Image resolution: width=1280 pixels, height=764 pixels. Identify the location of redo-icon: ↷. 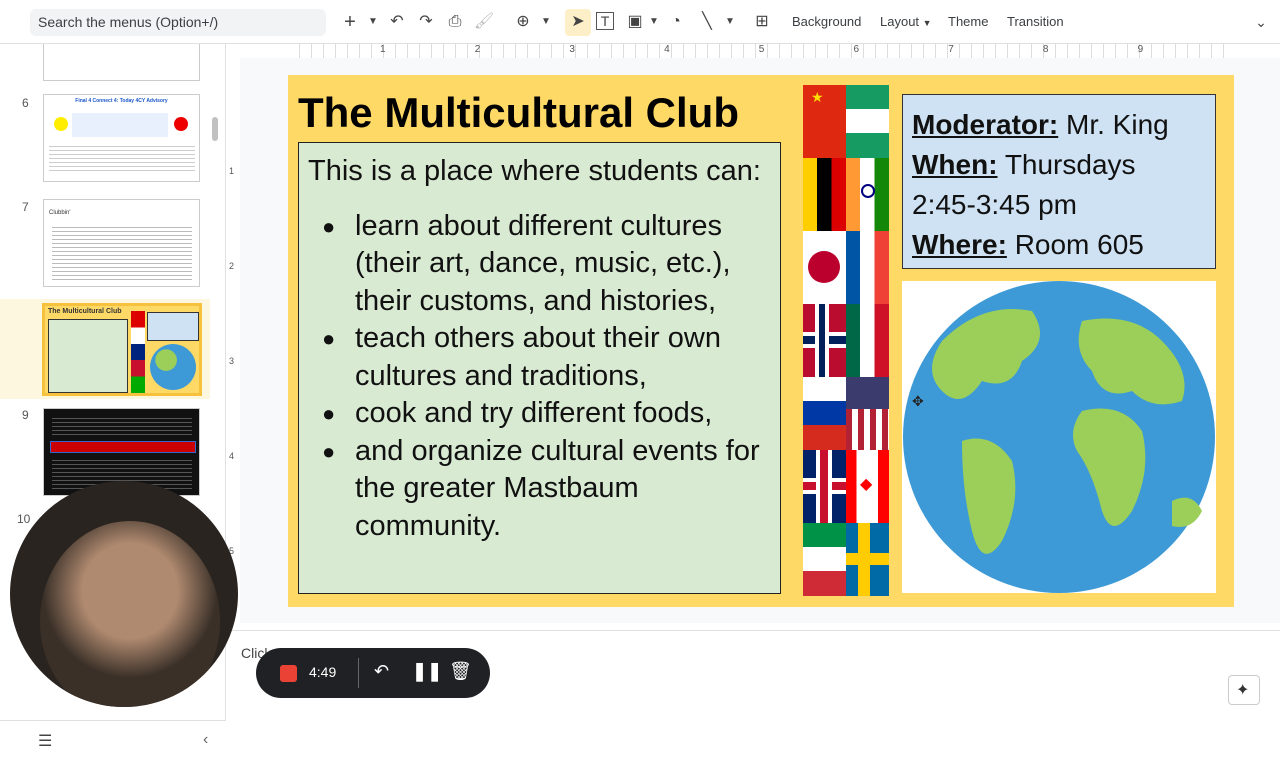
(426, 22).